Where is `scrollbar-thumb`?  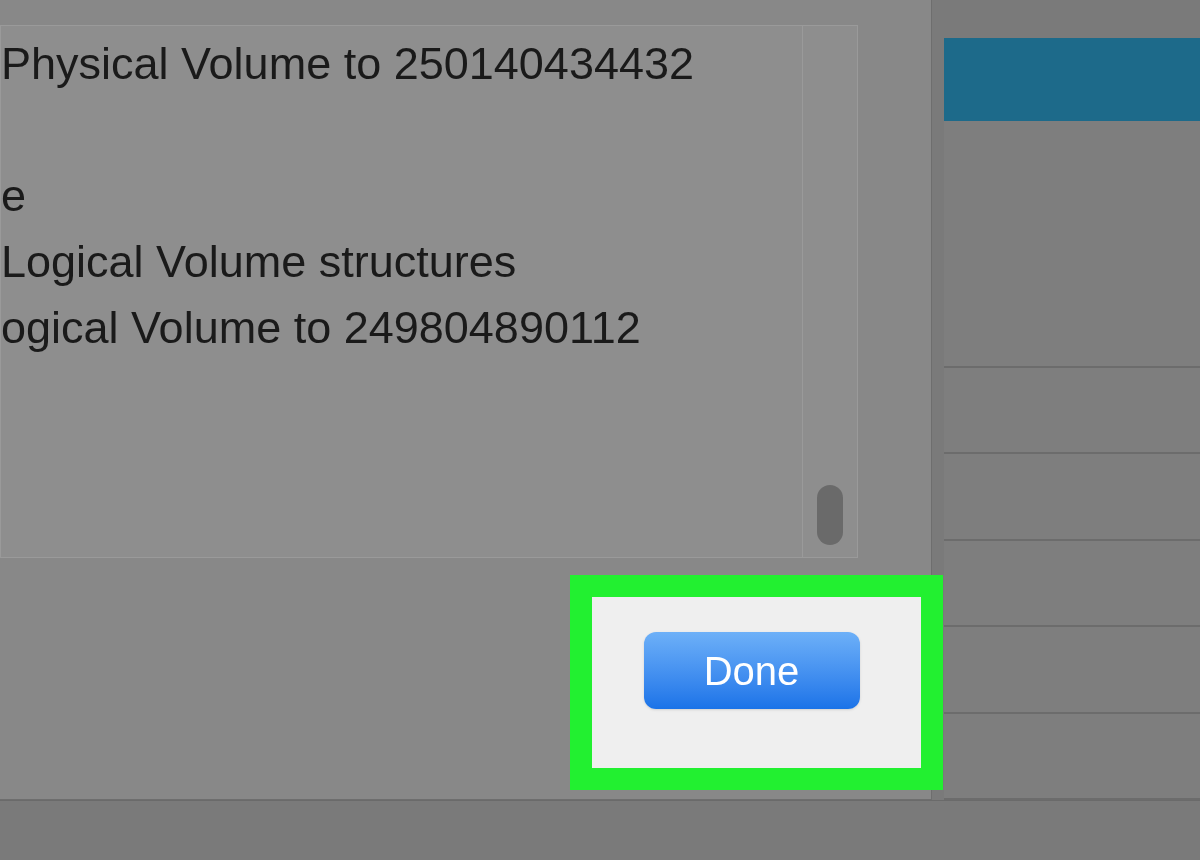
scrollbar-thumb is located at coordinates (830, 515).